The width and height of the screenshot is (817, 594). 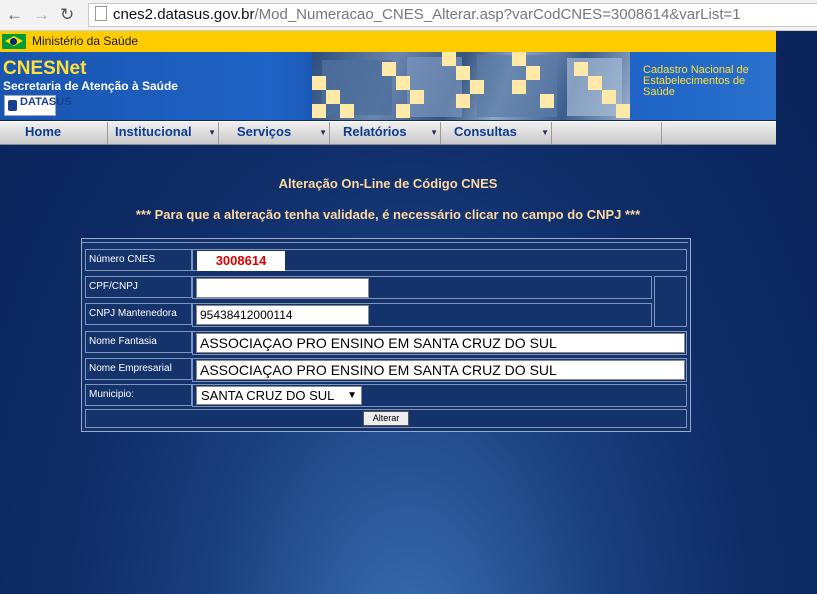 I want to click on nome-empresarial-label: Nome Empresarial, so click(x=138, y=369).